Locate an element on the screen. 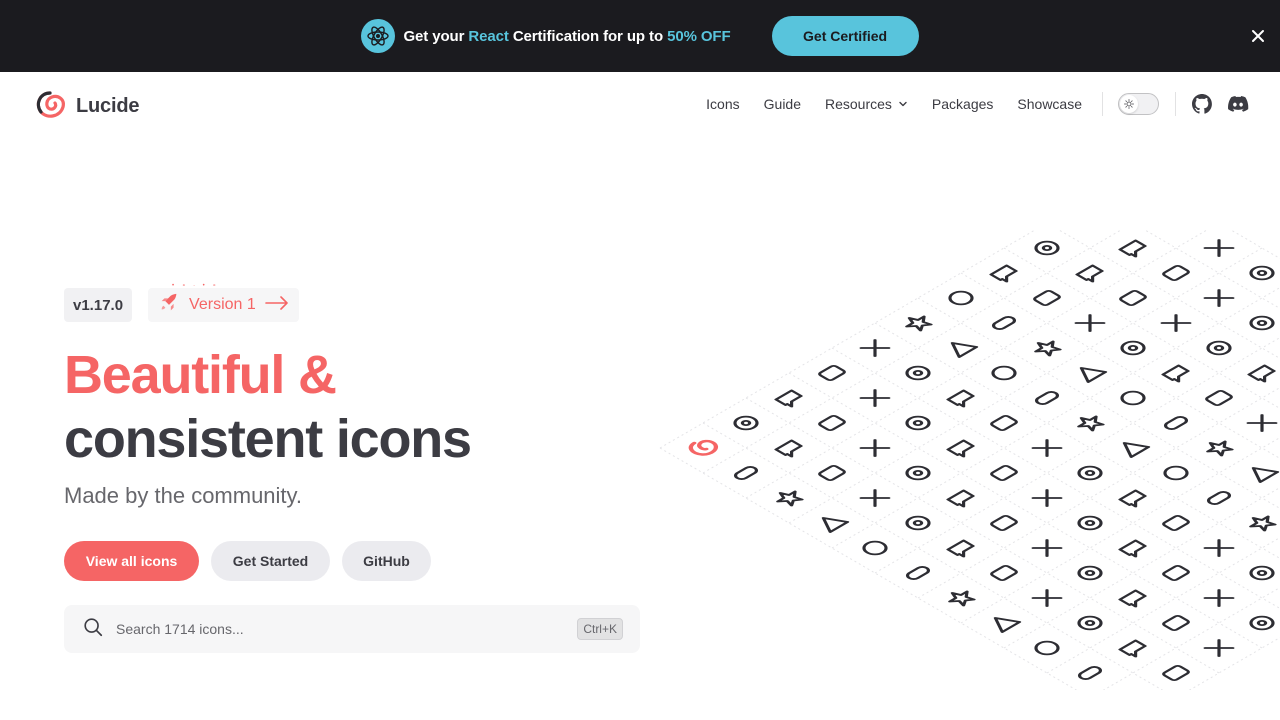 This screenshot has height=720, width=1280. promo-text-before: Get your is located at coordinates (436, 36).